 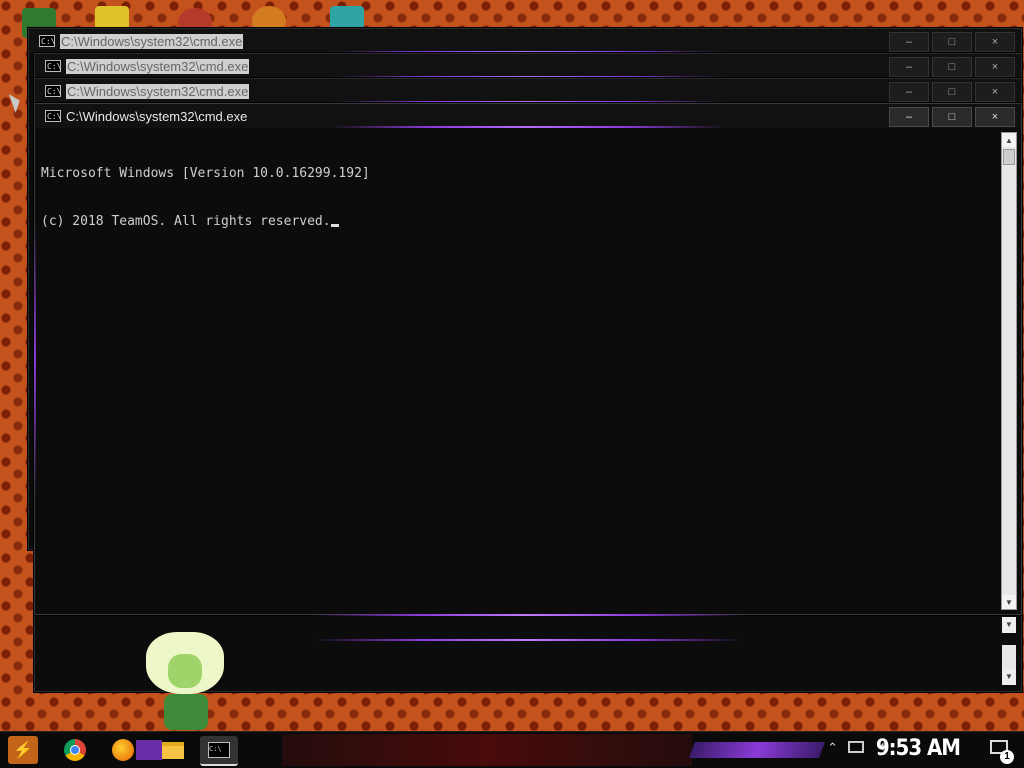 I want to click on text-cursor, so click(x=334, y=225).